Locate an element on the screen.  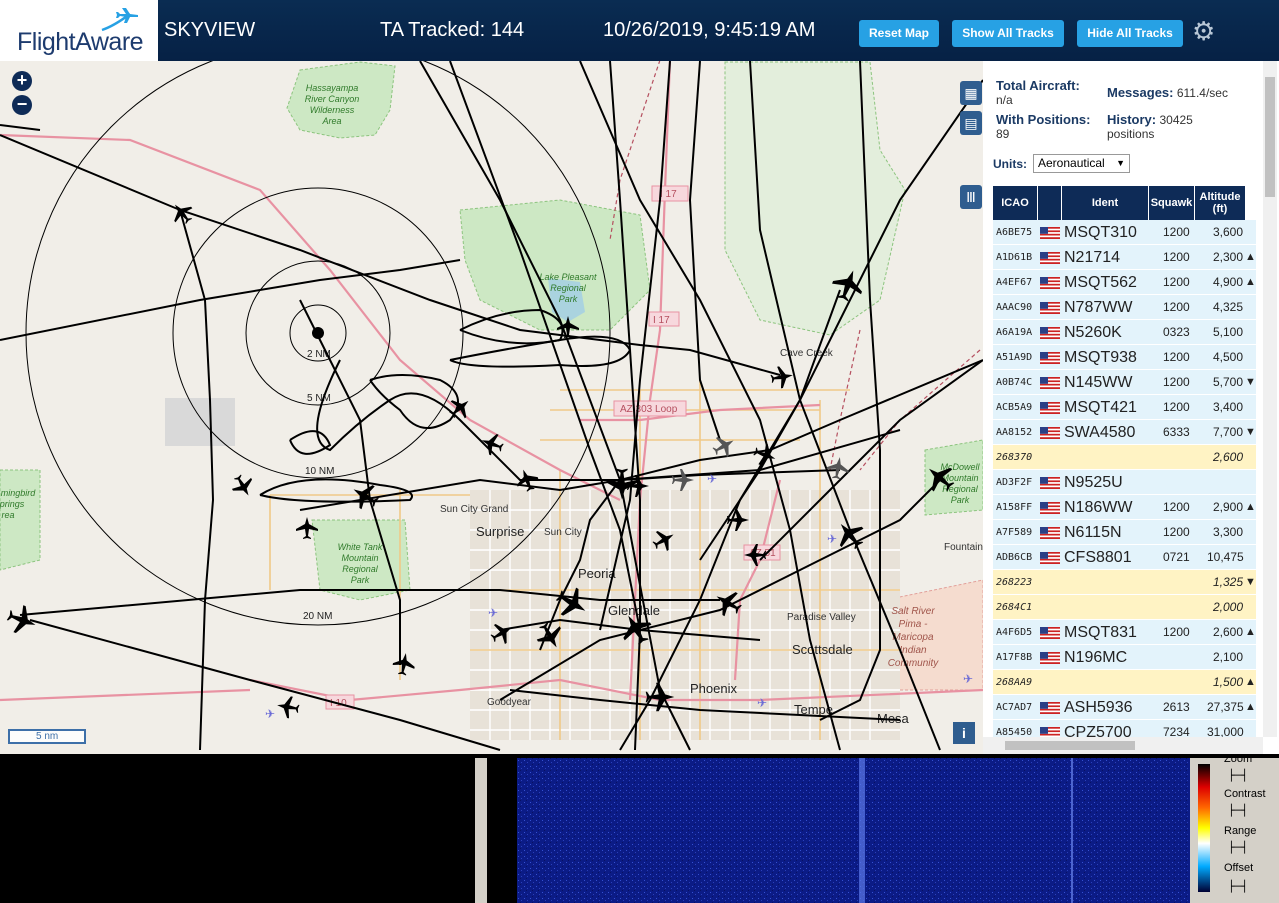
ident-cell: MSQT562 is located at coordinates (1100, 282).